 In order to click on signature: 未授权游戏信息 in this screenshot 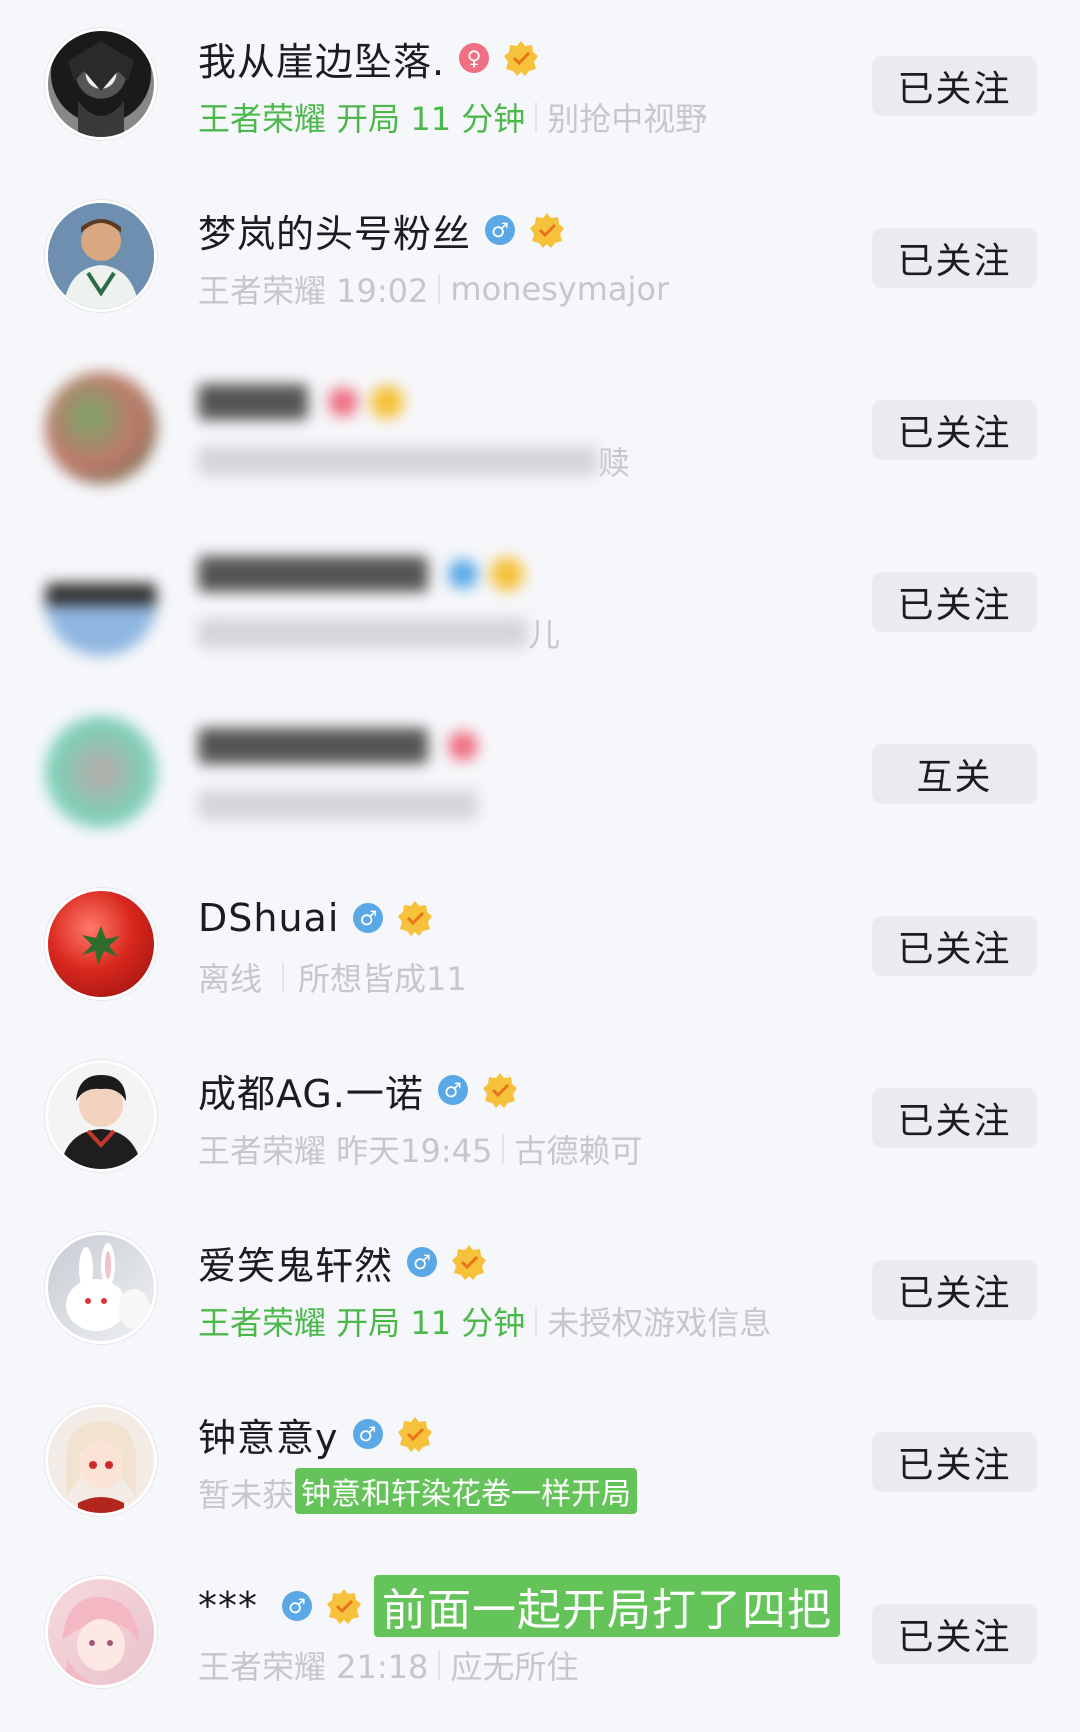, I will do `click(659, 1323)`.